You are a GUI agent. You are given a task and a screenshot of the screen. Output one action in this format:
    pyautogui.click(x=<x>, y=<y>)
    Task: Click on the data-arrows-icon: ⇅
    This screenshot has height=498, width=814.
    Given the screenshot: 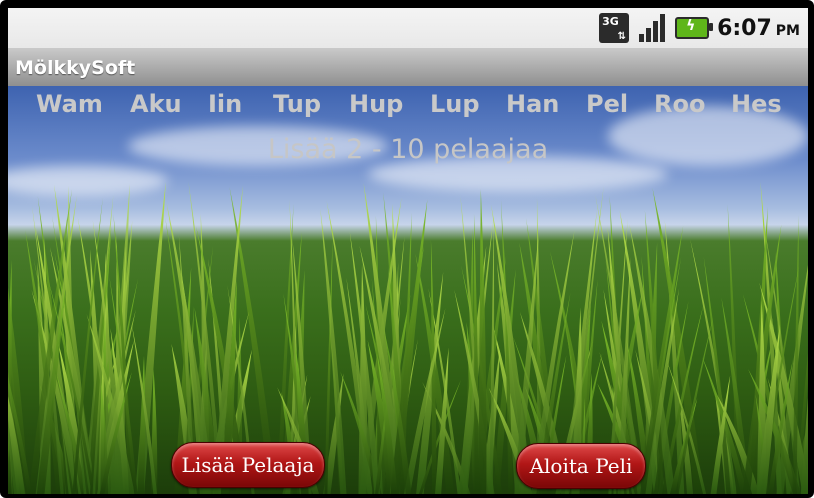 What is the action you would take?
    pyautogui.click(x=622, y=36)
    